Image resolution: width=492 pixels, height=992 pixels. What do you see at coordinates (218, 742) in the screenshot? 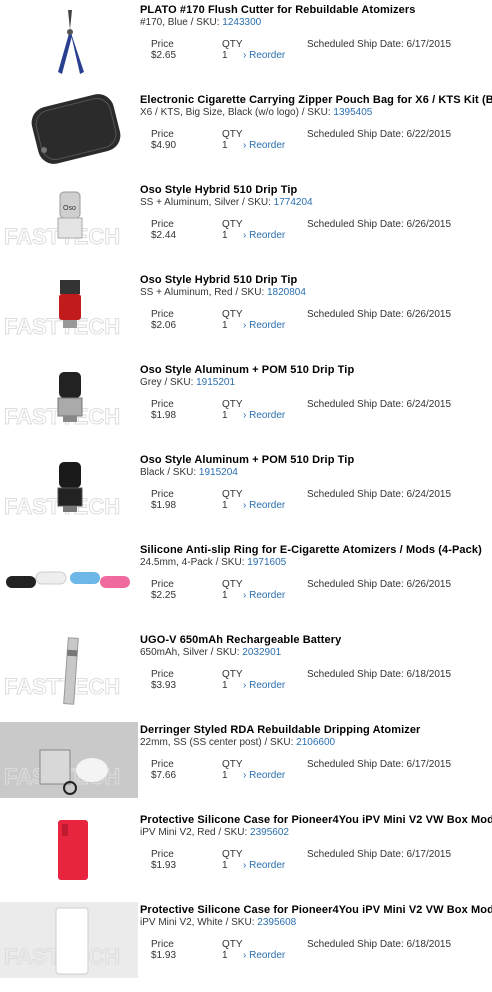
I see `variant-text: 22mm, SS (SS center post) / SKU:` at bounding box center [218, 742].